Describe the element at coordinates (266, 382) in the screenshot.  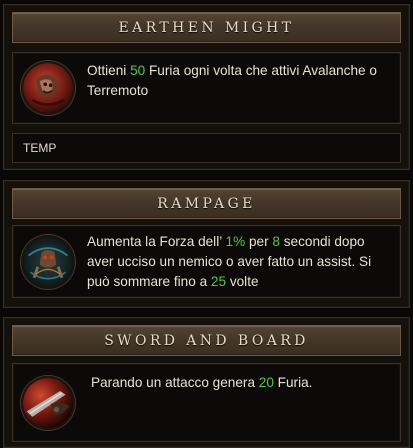
I see `highlight-value: 20` at that location.